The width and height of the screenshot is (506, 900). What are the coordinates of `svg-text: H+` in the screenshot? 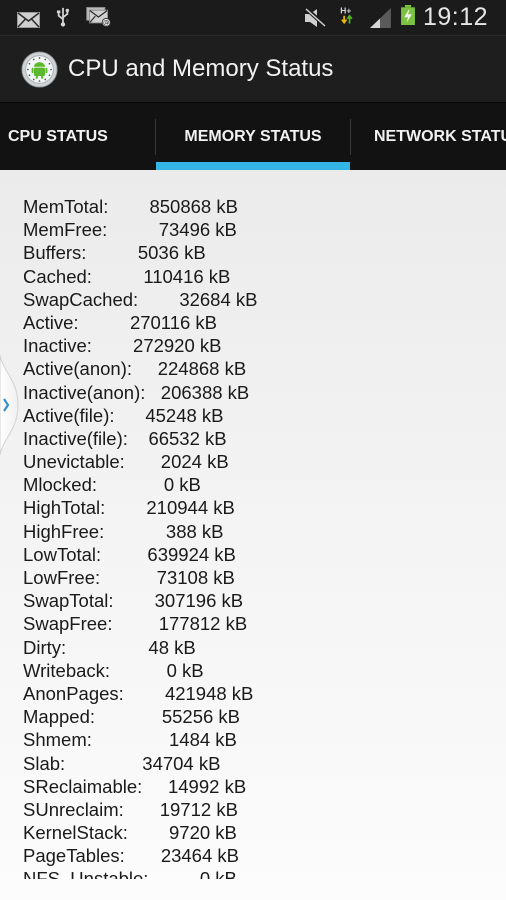 It's located at (345, 10).